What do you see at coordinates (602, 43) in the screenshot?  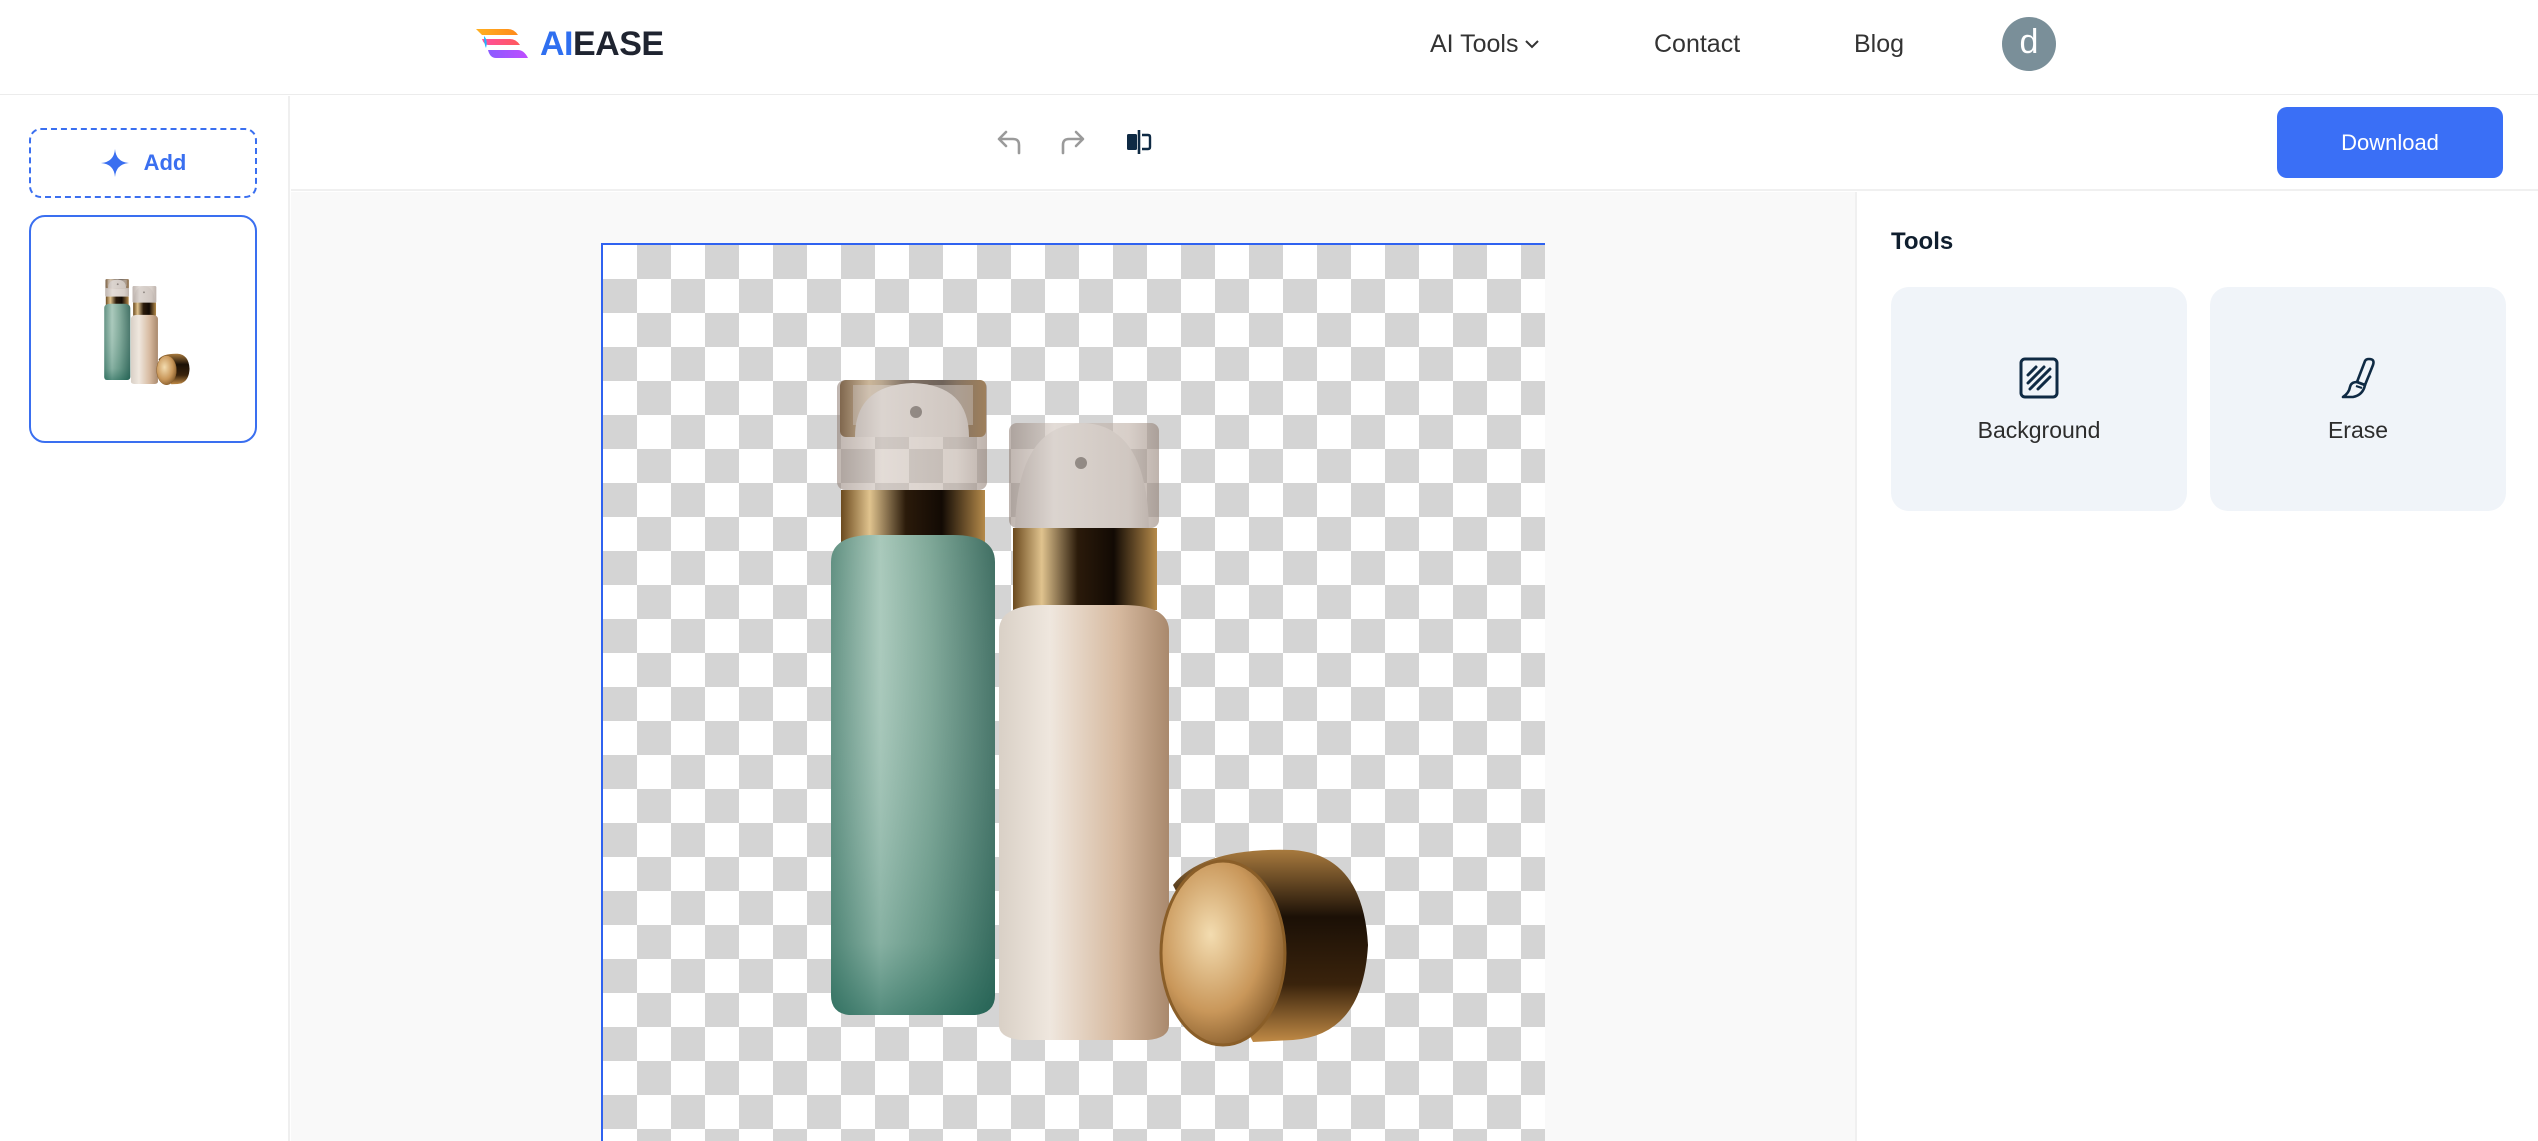 I see `logo-text: AIEASE` at bounding box center [602, 43].